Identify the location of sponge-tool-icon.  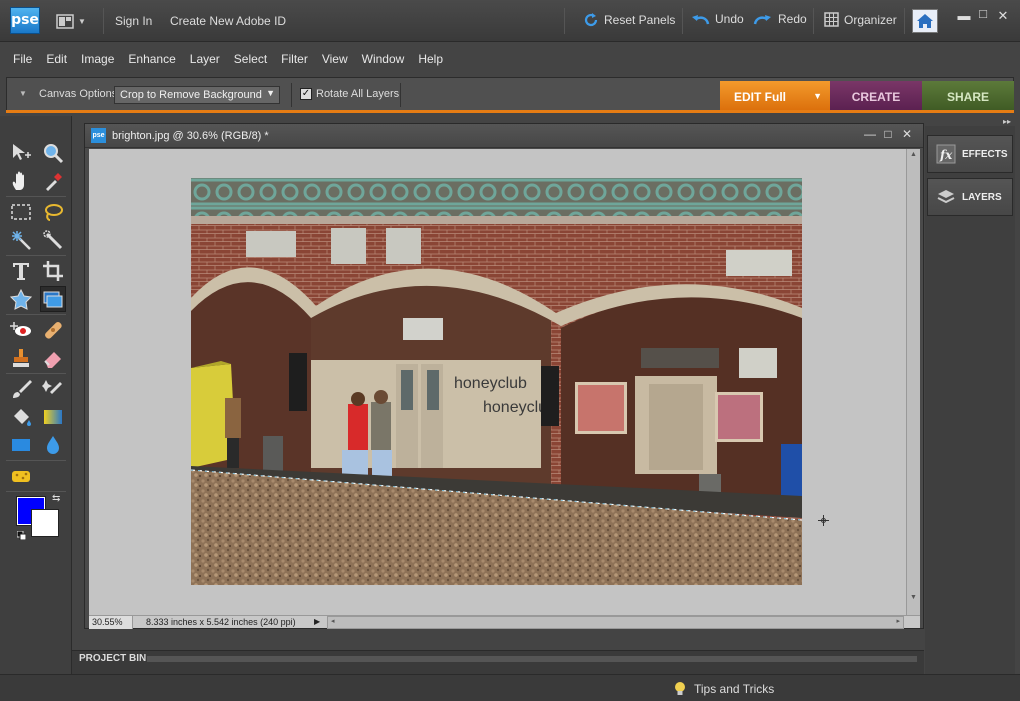
(21, 476).